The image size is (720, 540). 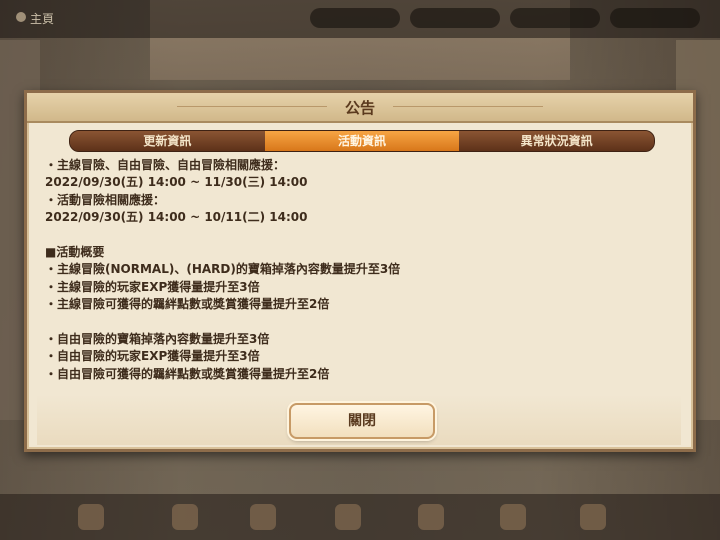 What do you see at coordinates (362, 421) in the screenshot?
I see `close-button: 關閉` at bounding box center [362, 421].